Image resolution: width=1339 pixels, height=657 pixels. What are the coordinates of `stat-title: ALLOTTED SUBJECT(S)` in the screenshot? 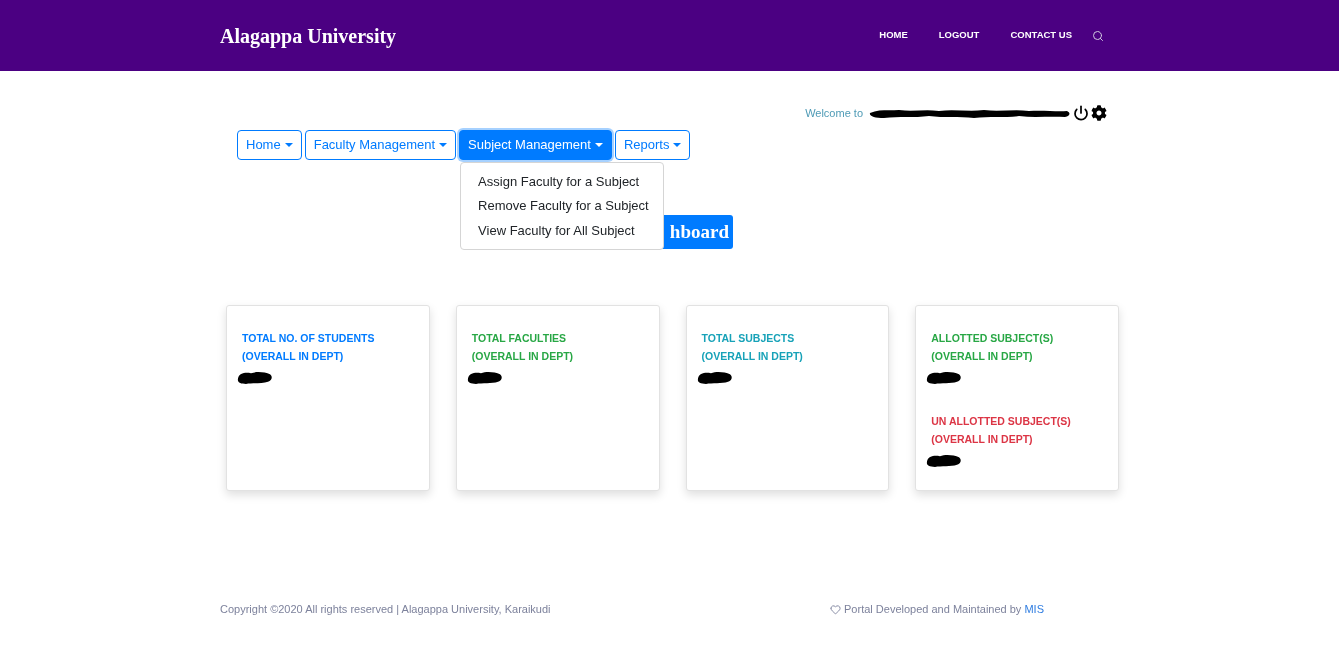 It's located at (993, 338).